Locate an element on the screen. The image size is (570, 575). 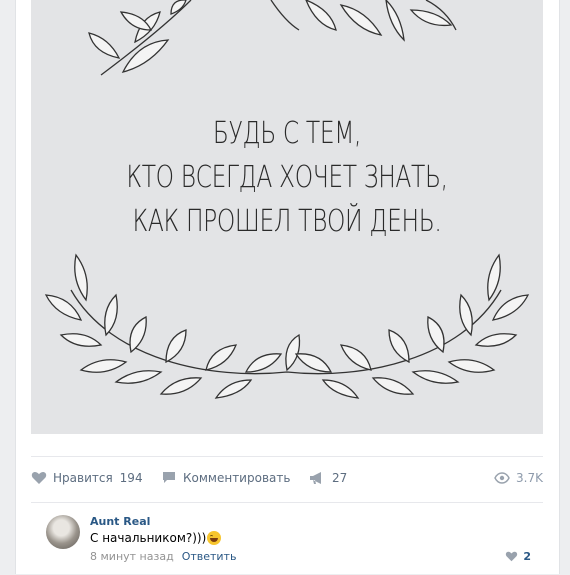
quote-line: БУДЬ С ТЕМ, is located at coordinates (287, 133).